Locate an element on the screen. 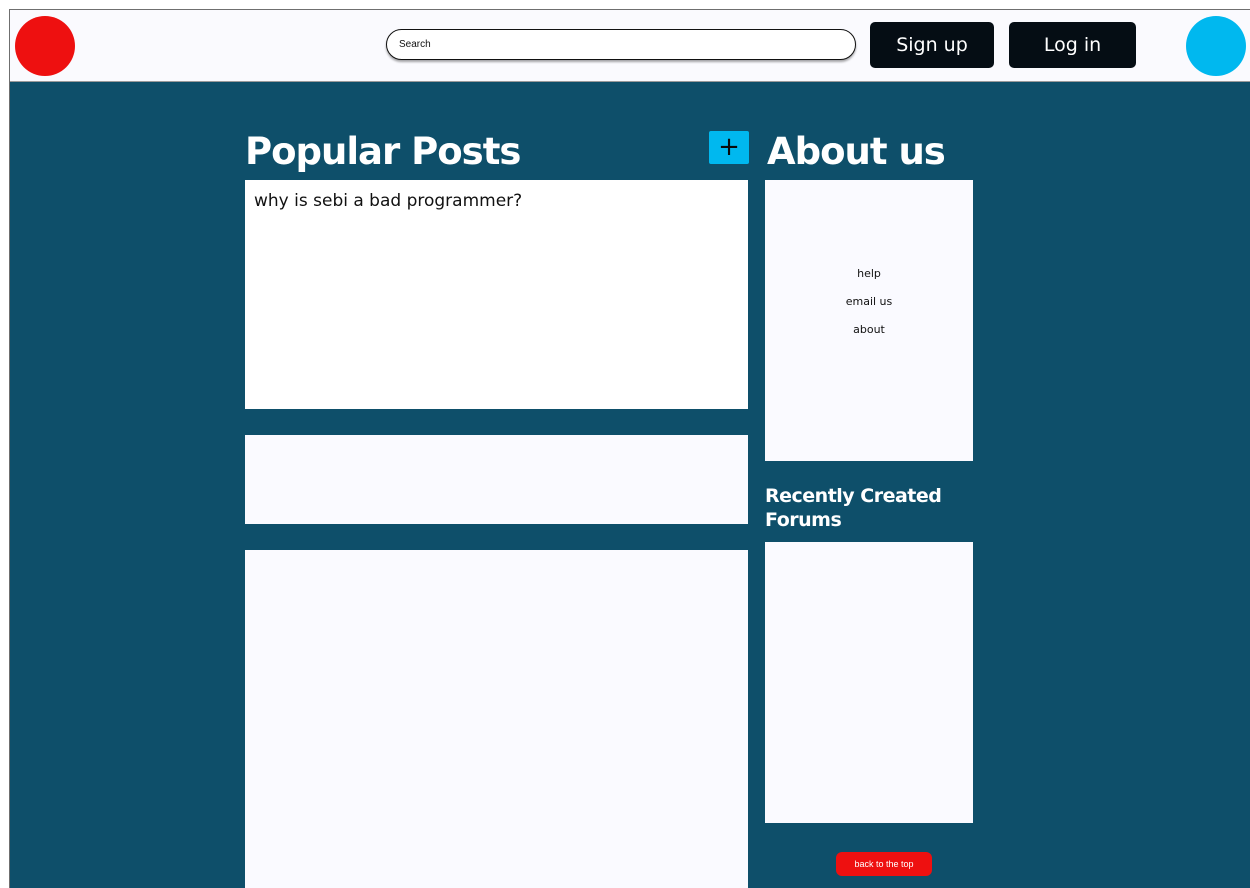  post-card is located at coordinates (496, 479).